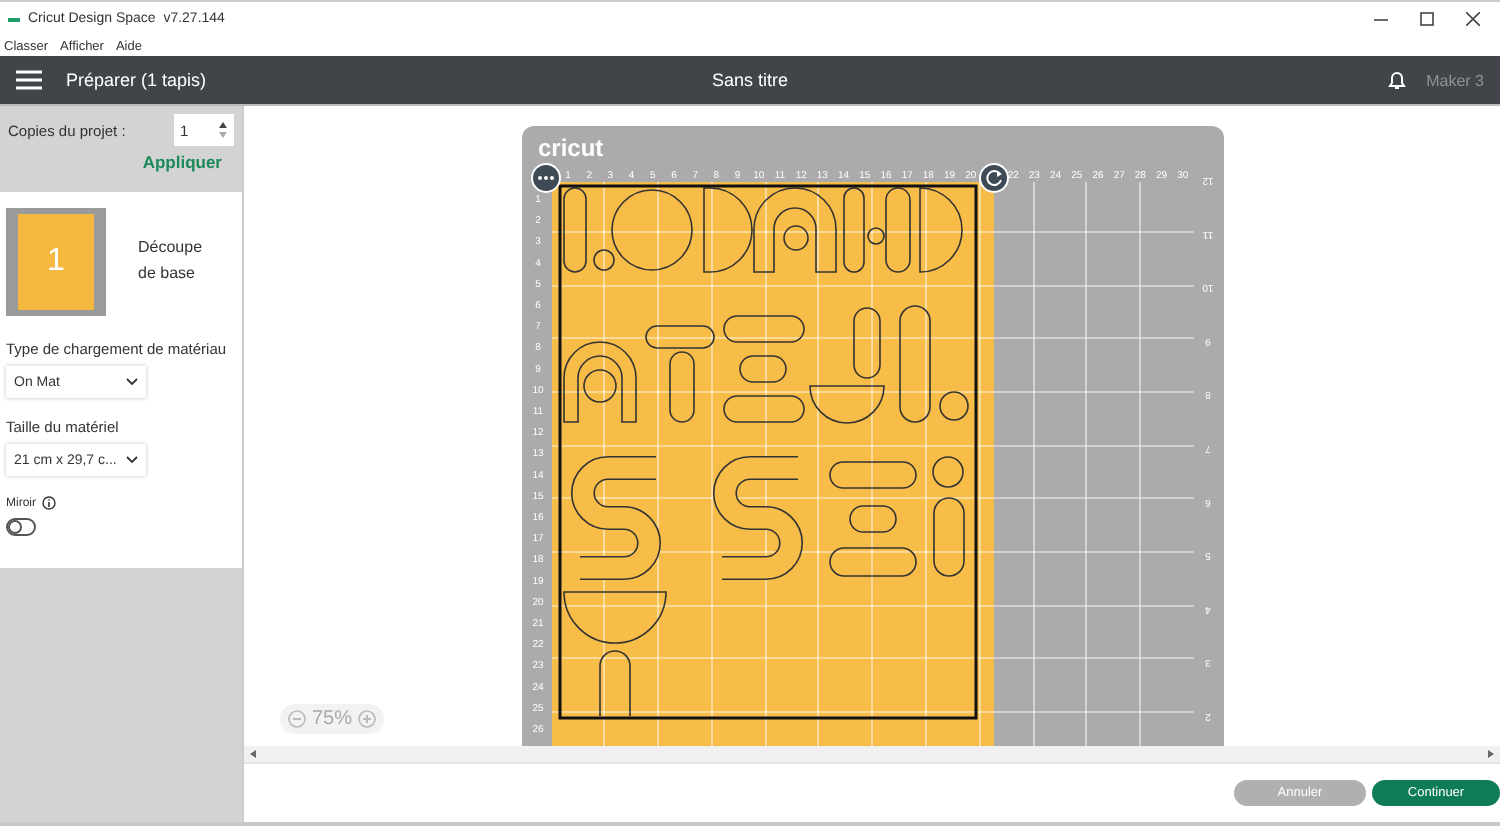 This screenshot has width=1500, height=826. Describe the element at coordinates (29, 80) in the screenshot. I see `menu-icon` at that location.